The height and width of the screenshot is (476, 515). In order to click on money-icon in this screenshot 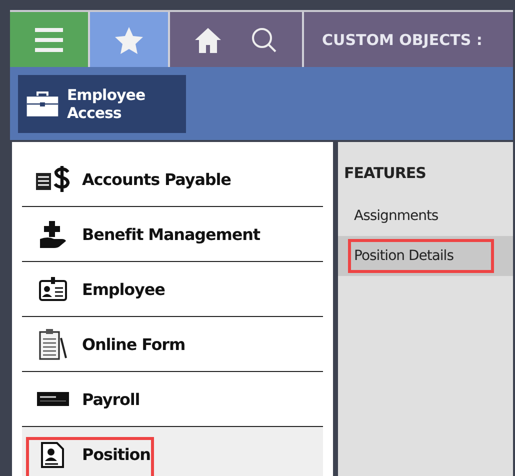, I will do `click(53, 179)`.